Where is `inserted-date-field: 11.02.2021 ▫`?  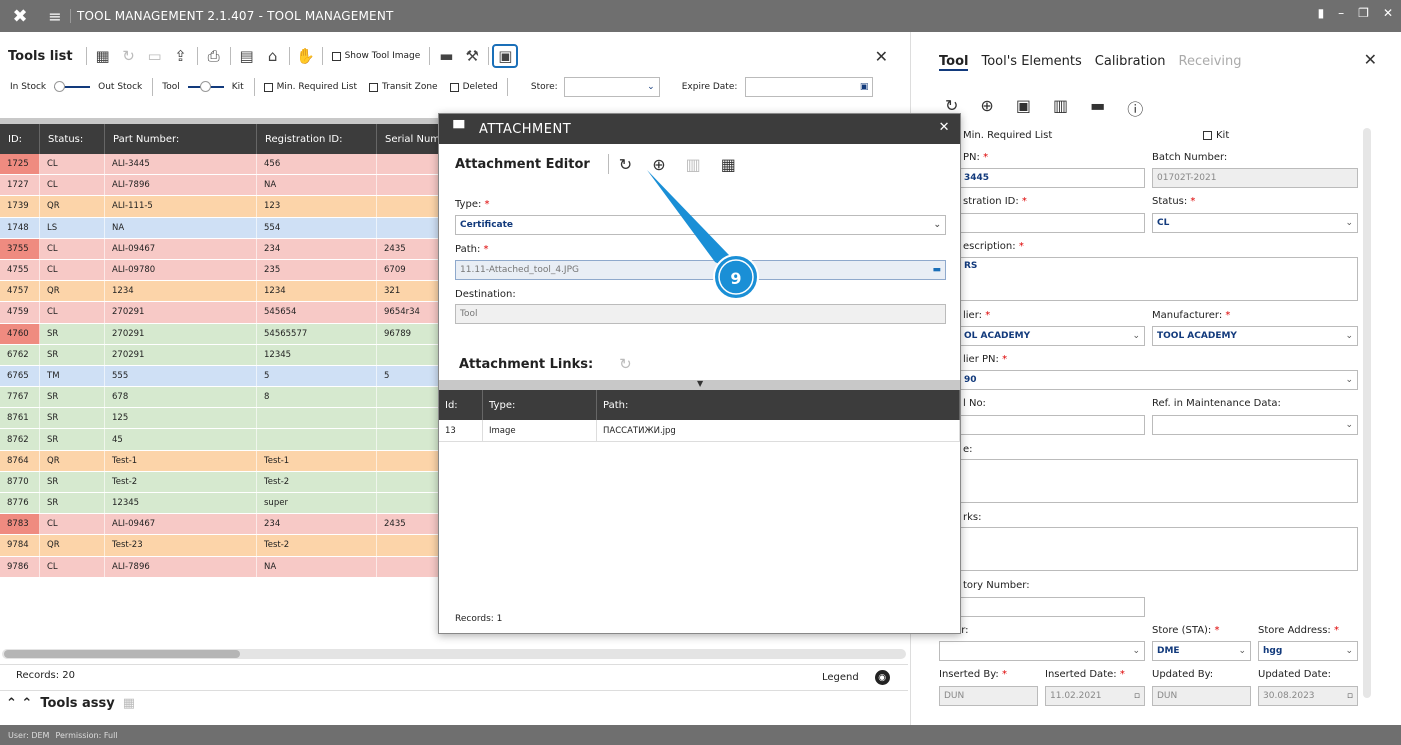
inserted-date-field: 11.02.2021 ▫ is located at coordinates (1095, 696).